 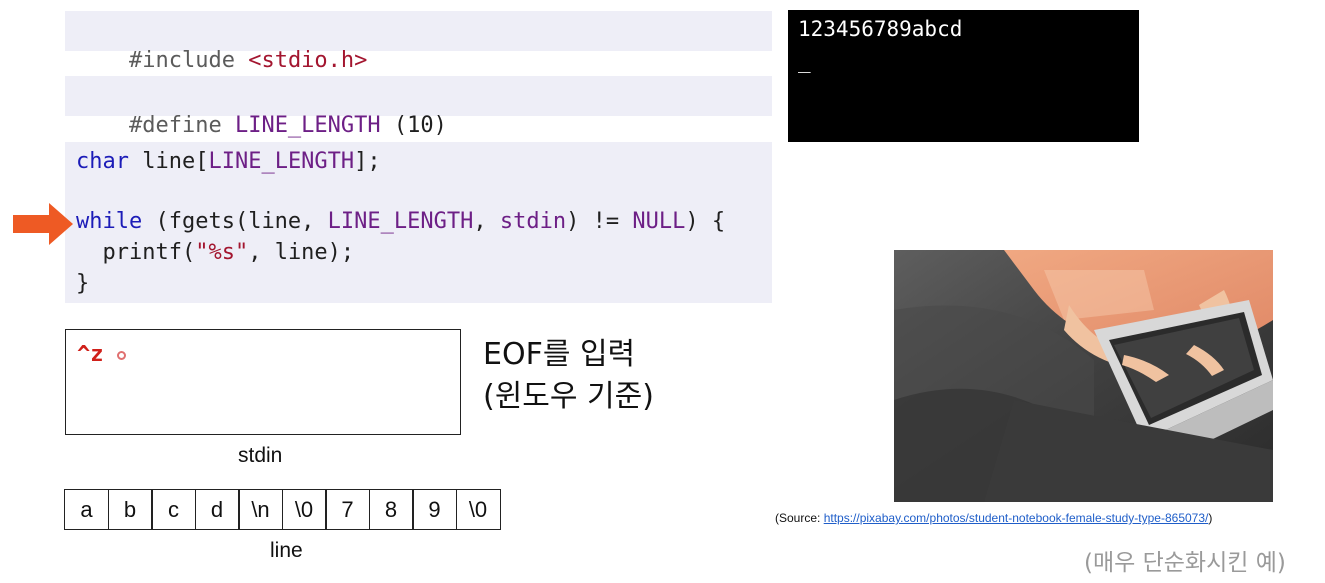 What do you see at coordinates (286, 550) in the screenshot?
I see `line-label: line` at bounding box center [286, 550].